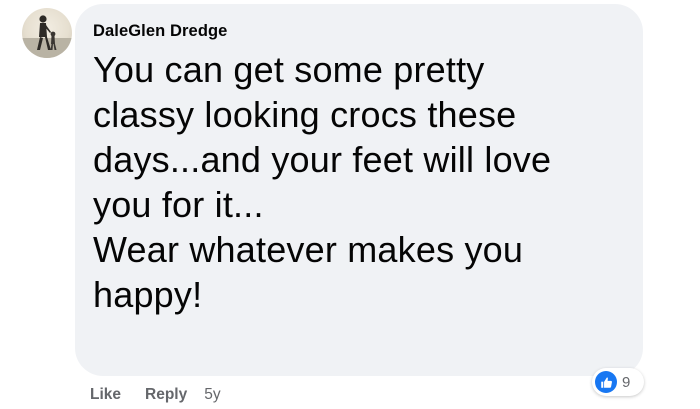  Describe the element at coordinates (618, 382) in the screenshot. I see `reaction-summary: 9` at that location.